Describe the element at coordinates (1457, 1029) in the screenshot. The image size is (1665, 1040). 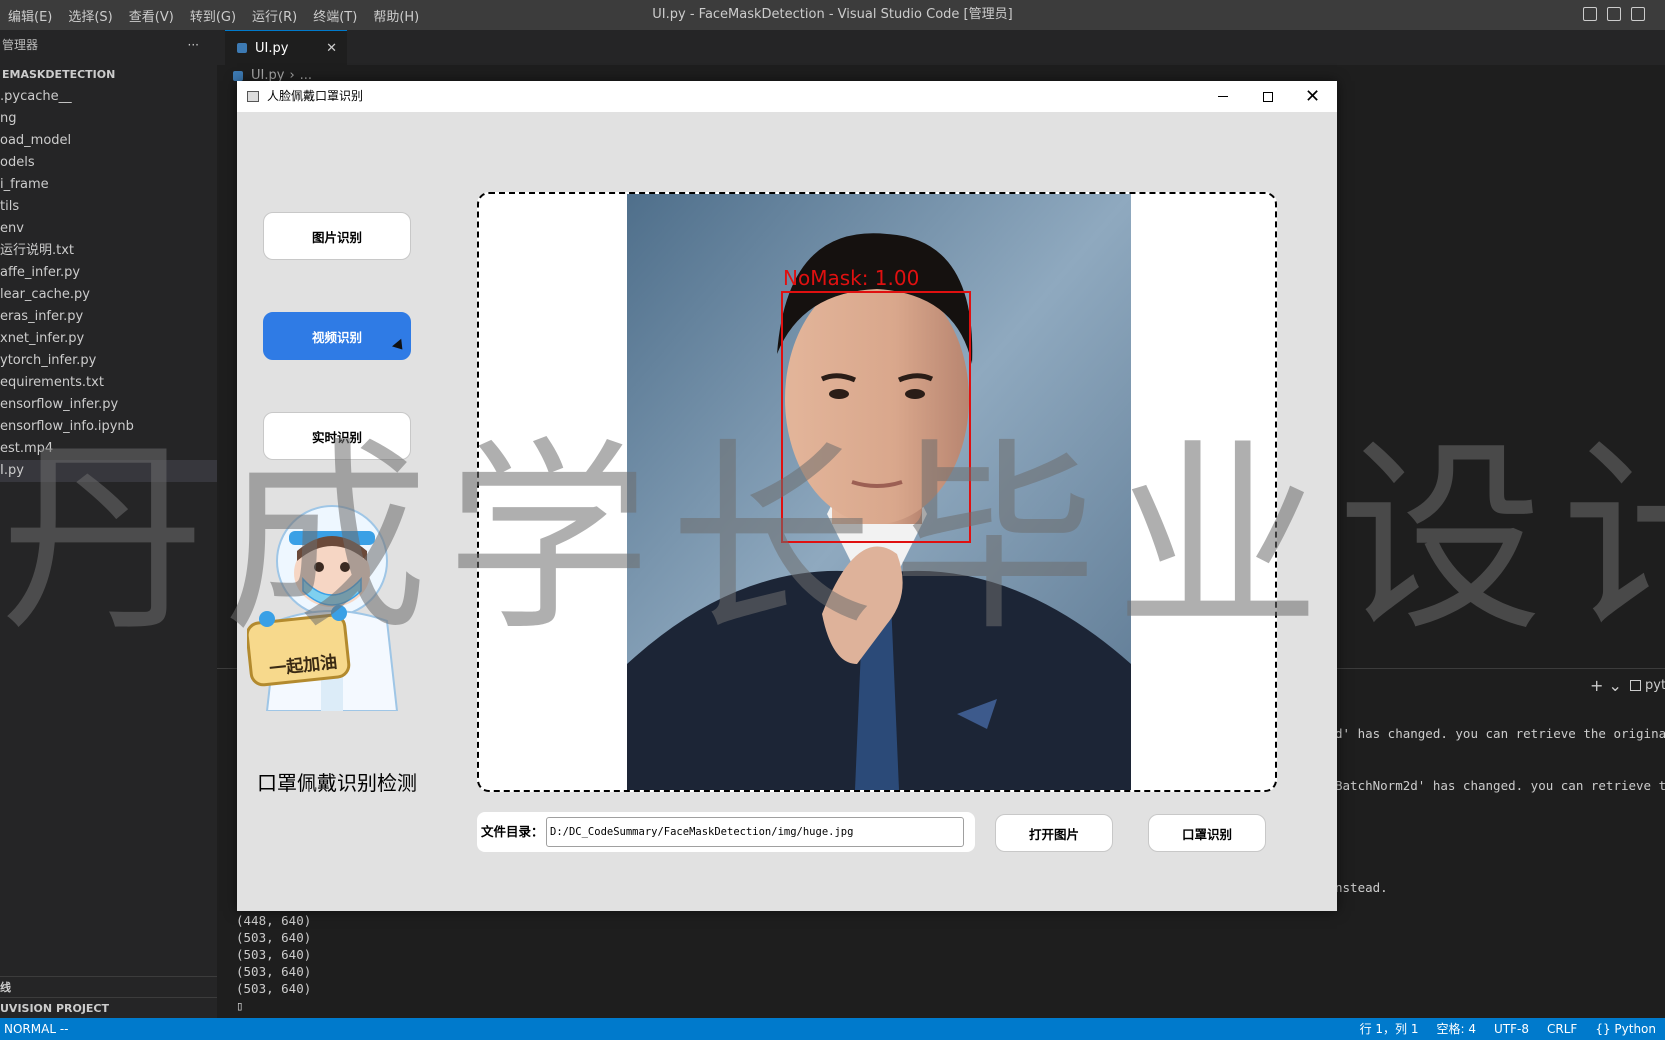
I see `indentation-status: 空格: 4` at that location.